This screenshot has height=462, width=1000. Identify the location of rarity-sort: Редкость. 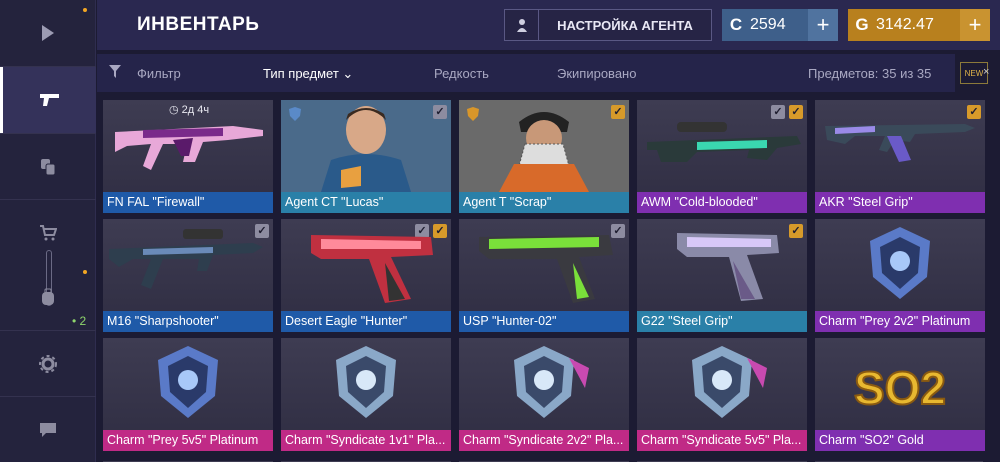
(461, 73).